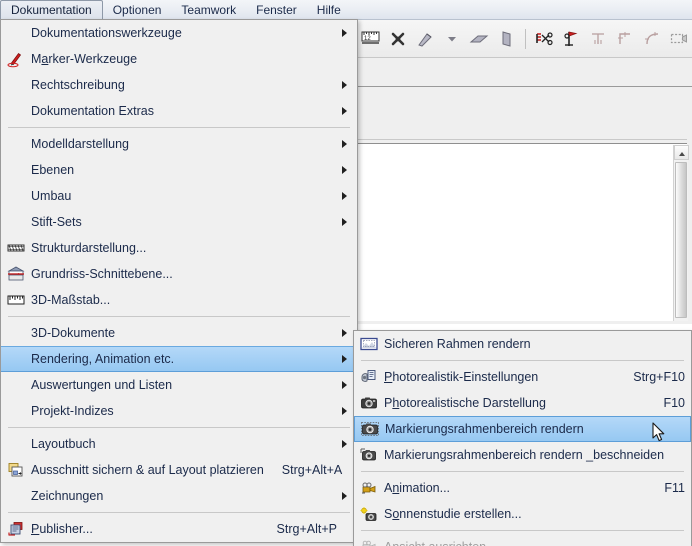 The image size is (692, 546). Describe the element at coordinates (84, 59) in the screenshot. I see `menu-item-label: Marker-Werkzeuge` at that location.